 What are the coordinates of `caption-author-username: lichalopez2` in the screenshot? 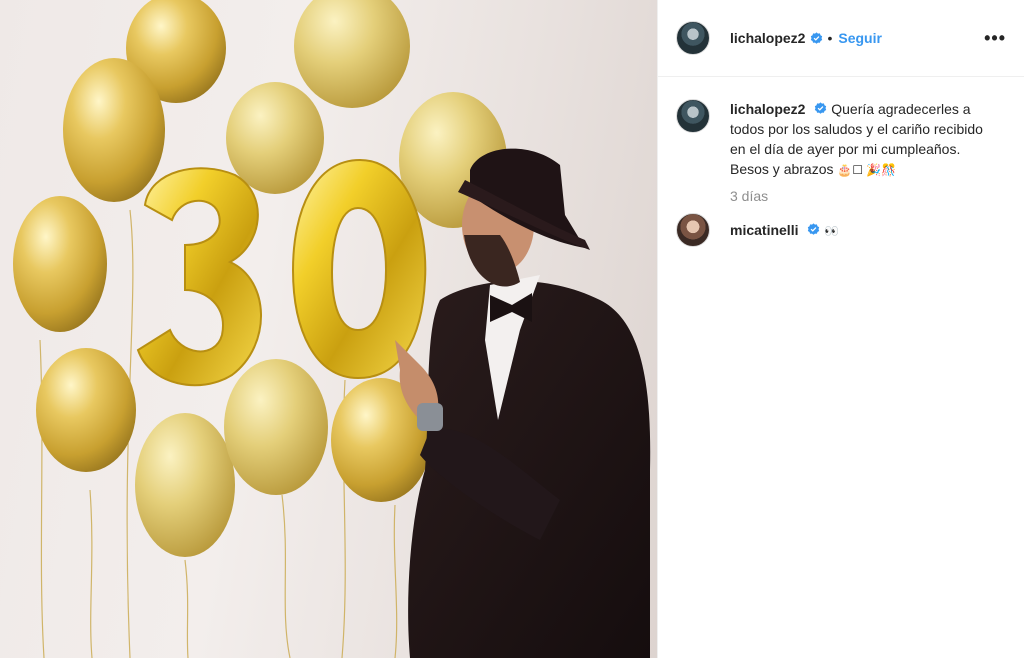 It's located at (767, 109).